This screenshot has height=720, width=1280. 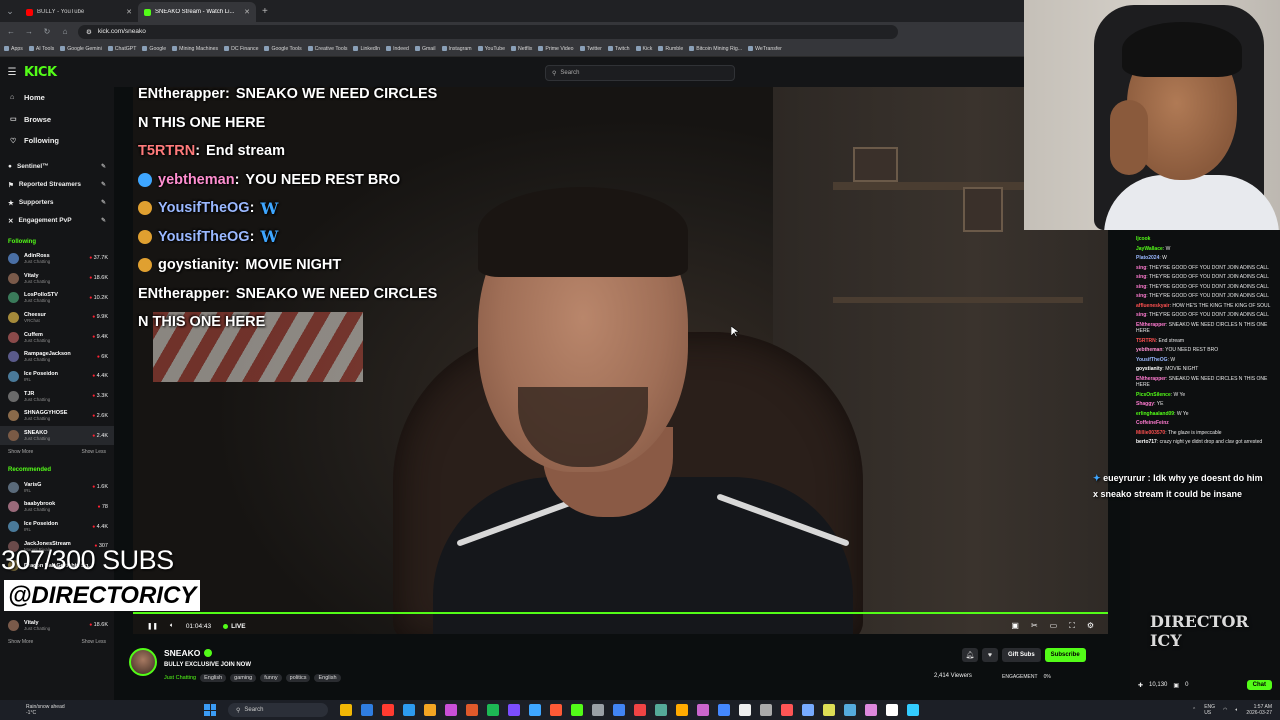 What do you see at coordinates (1259, 685) in the screenshot?
I see `chat-send-button: Chat` at bounding box center [1259, 685].